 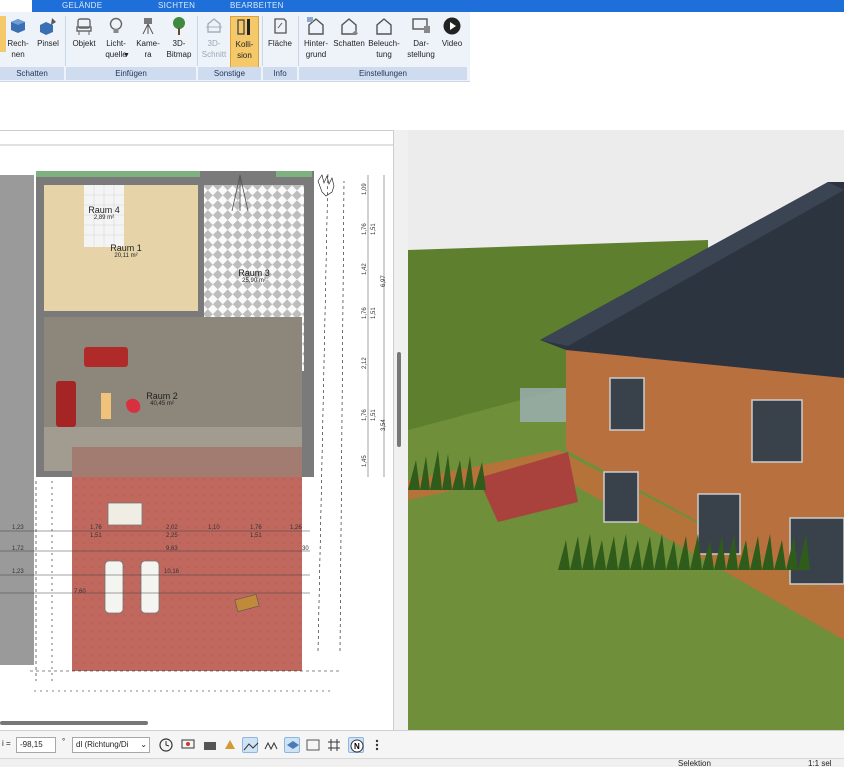 I want to click on group-label-einstellungen: Einstellungen, so click(x=383, y=73).